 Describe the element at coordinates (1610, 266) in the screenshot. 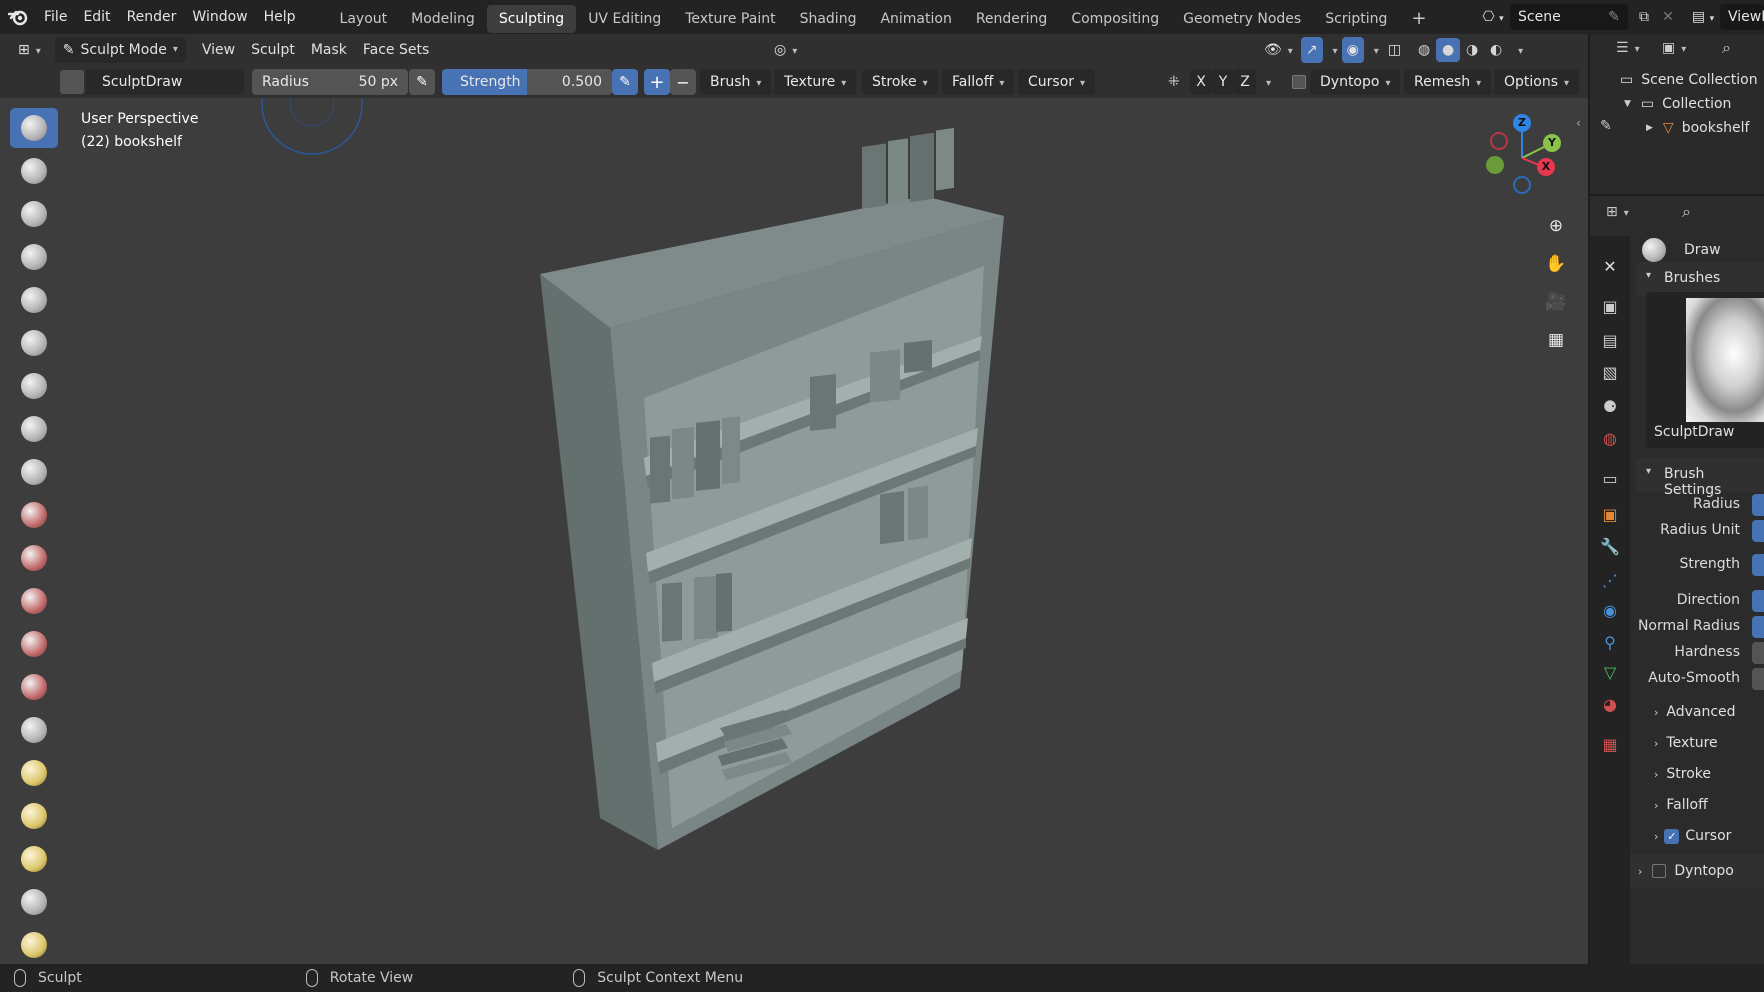

I see `tool-tab-icon: ✕` at that location.